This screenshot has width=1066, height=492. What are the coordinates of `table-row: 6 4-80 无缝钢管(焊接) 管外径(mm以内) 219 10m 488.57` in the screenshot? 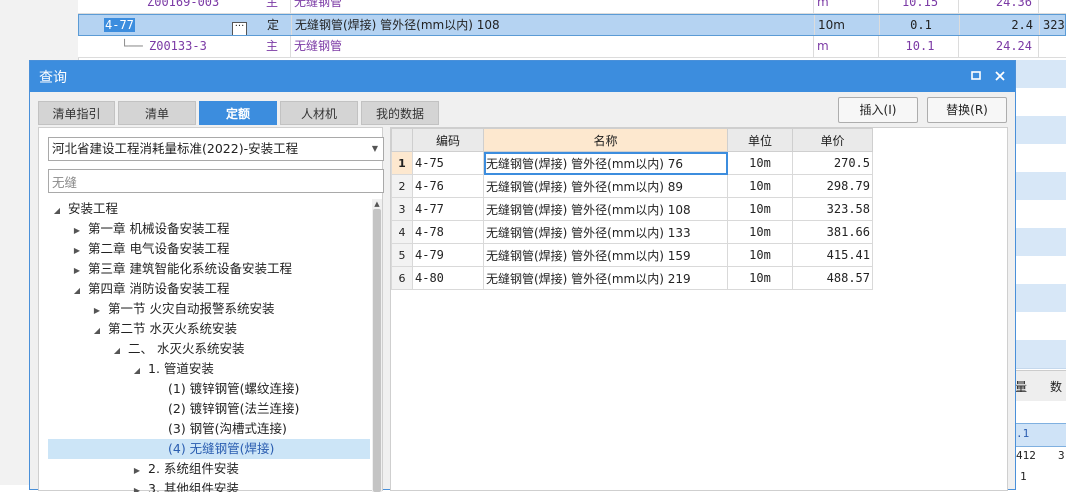 It's located at (632, 278).